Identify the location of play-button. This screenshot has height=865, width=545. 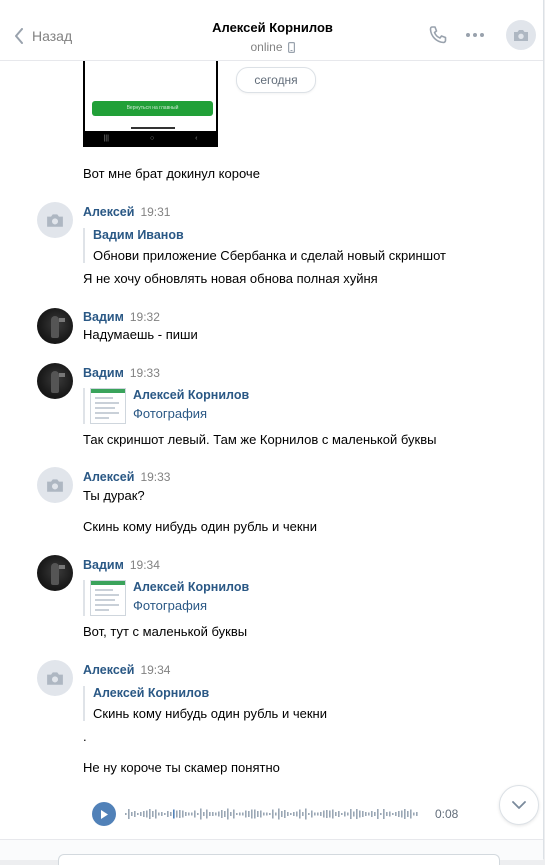
(104, 814).